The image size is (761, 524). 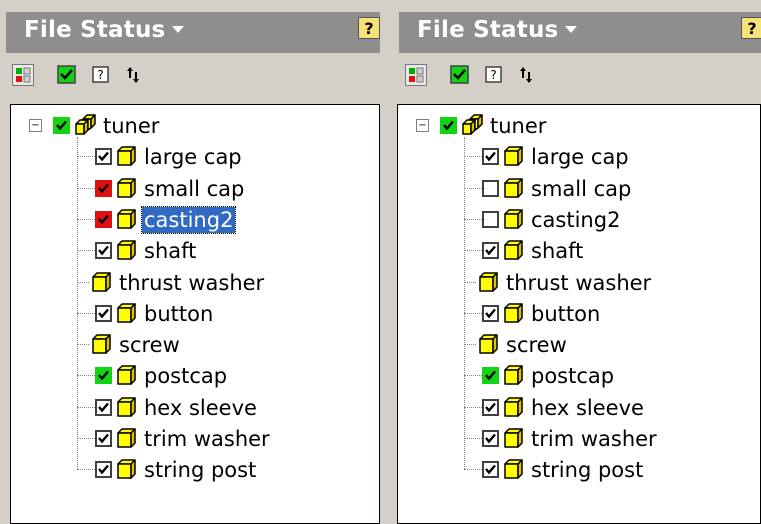 What do you see at coordinates (566, 313) in the screenshot?
I see `tree-node-label: button` at bounding box center [566, 313].